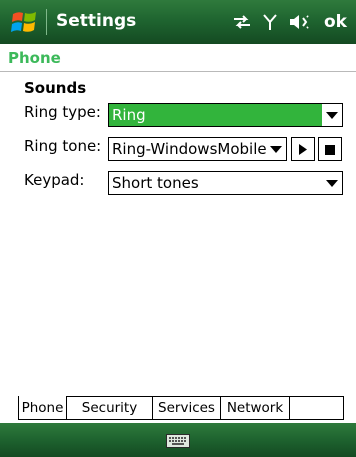 This screenshot has height=457, width=356. I want to click on stop-icon, so click(330, 149).